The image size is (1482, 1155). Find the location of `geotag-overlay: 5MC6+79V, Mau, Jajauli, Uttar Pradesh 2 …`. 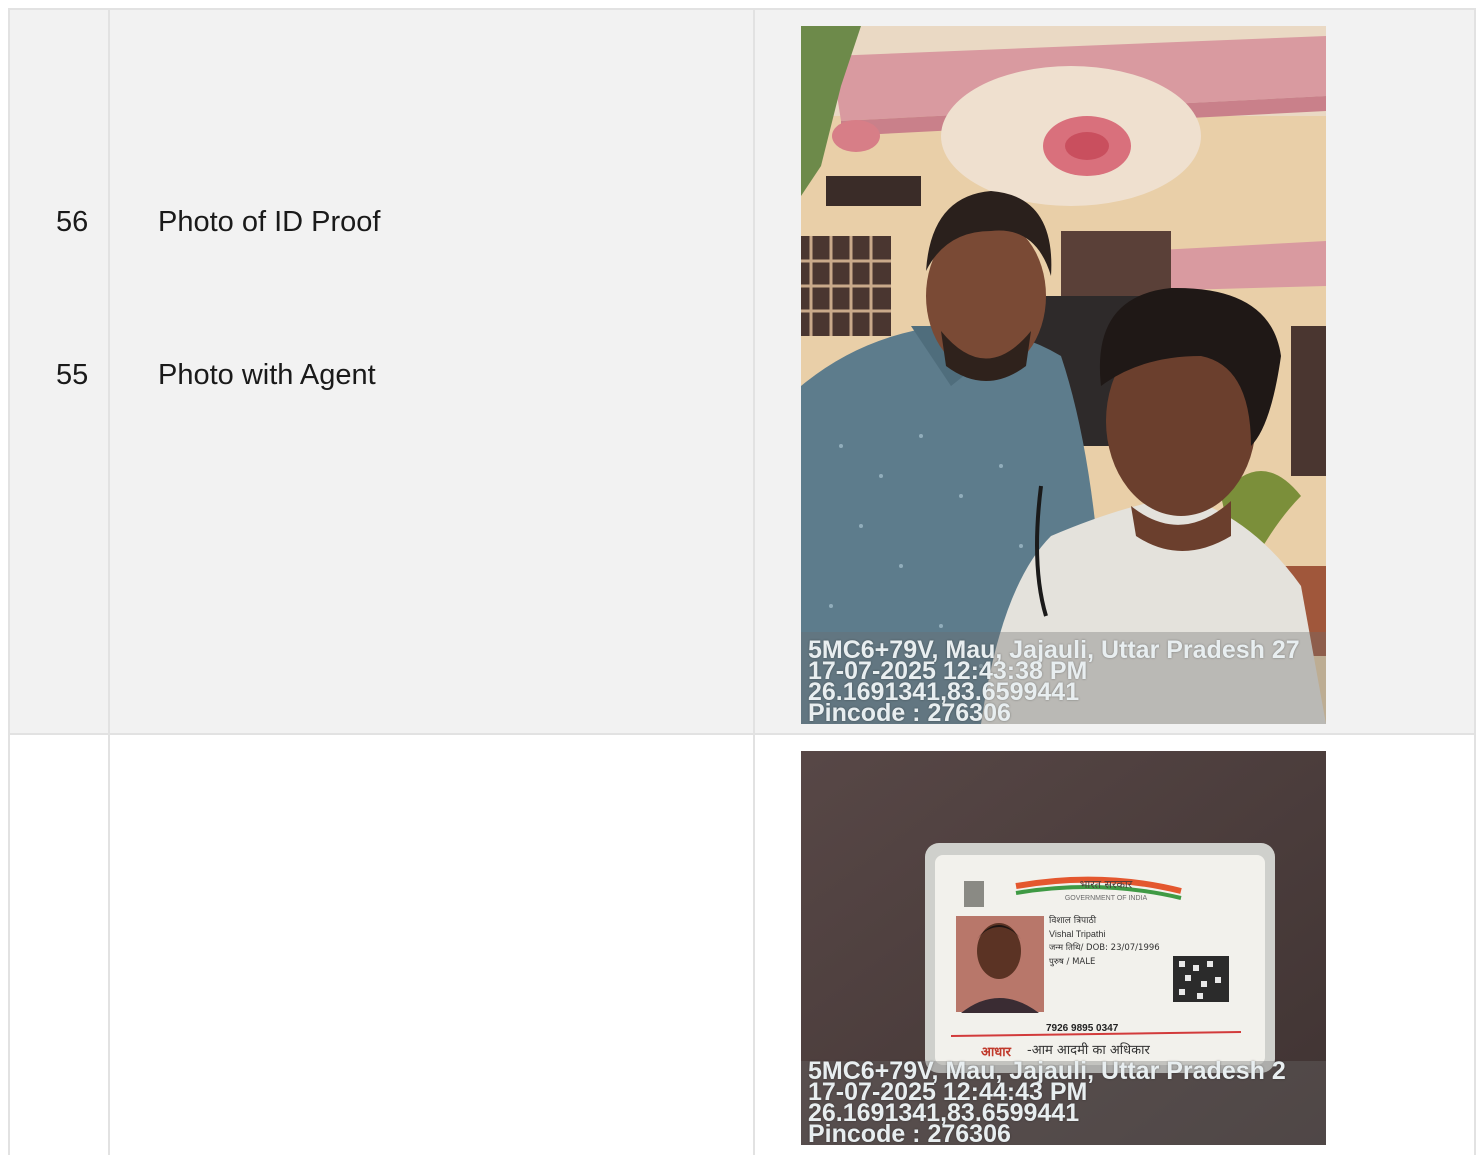

geotag-overlay: 5MC6+79V, Mau, Jajauli, Uttar Pradesh 2 … is located at coordinates (1067, 1102).